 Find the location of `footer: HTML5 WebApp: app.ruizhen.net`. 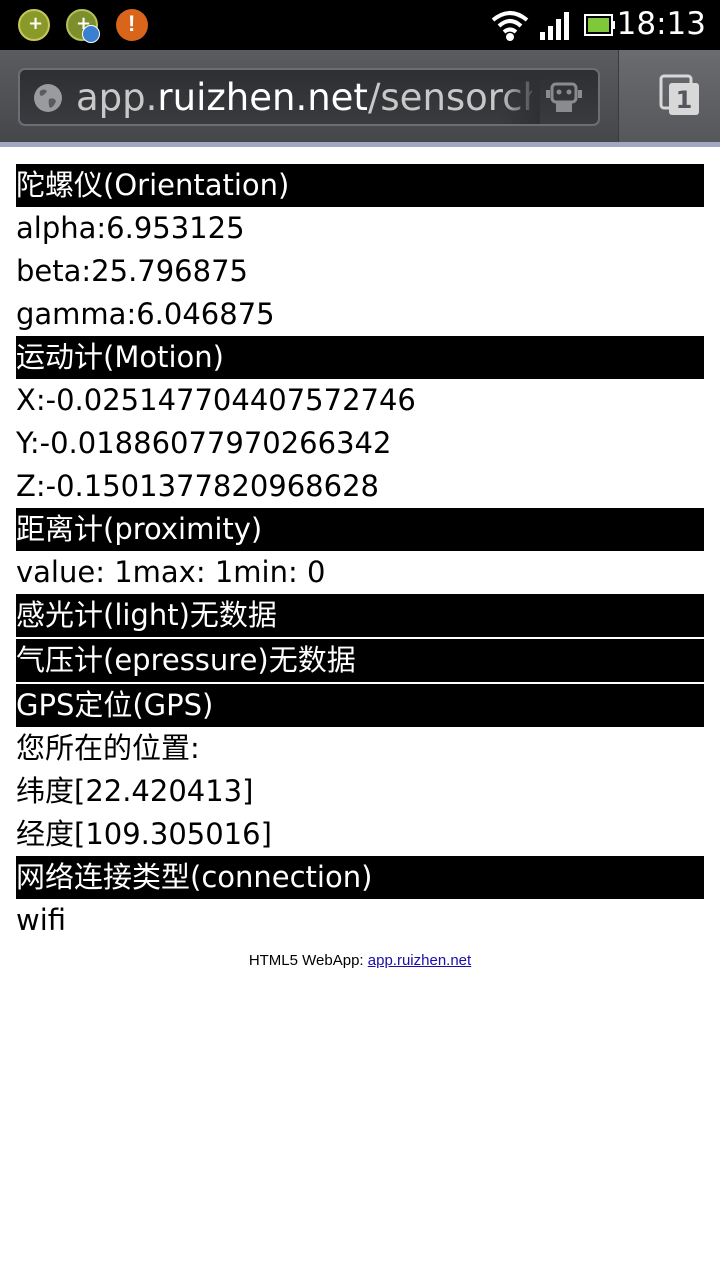

footer: HTML5 WebApp: app.ruizhen.net is located at coordinates (360, 960).